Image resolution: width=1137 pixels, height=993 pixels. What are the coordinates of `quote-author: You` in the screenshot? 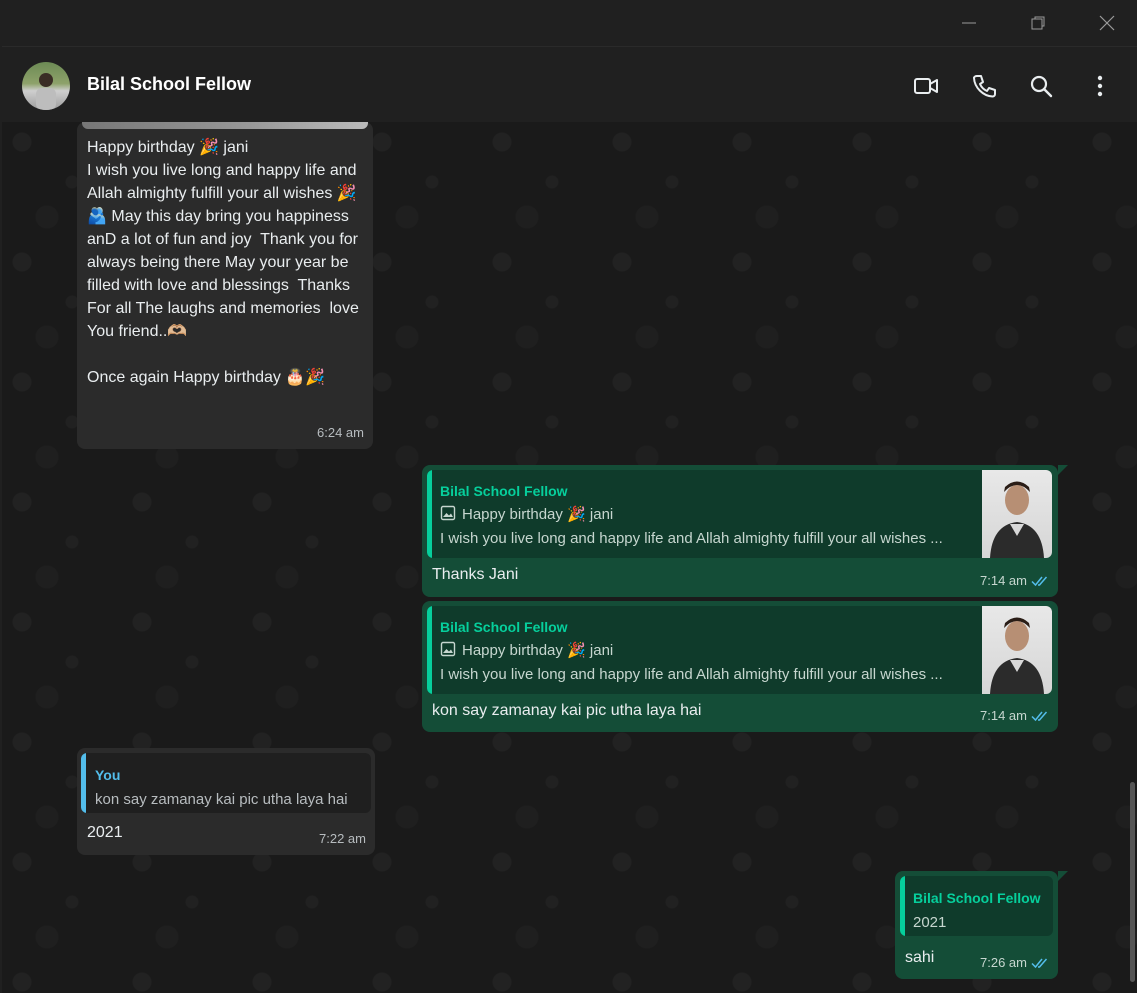 It's located at (108, 775).